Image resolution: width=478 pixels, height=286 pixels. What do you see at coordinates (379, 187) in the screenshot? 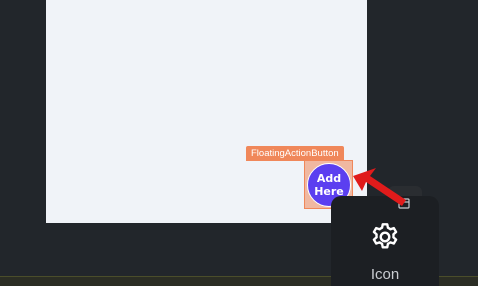
I see `drag-arrow-icon` at bounding box center [379, 187].